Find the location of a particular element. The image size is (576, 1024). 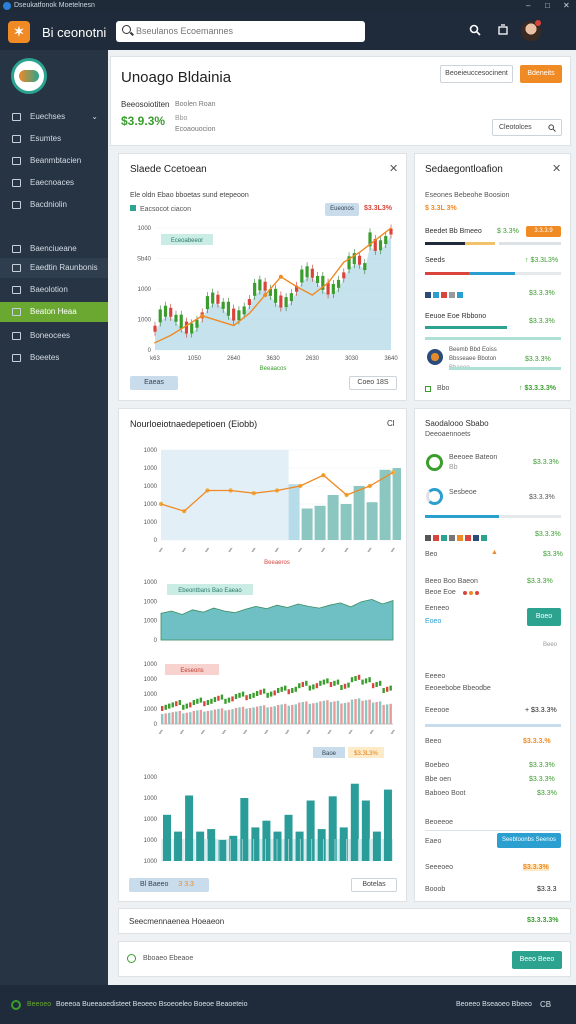

sidebar-item-5: Bacdniolin is located at coordinates (54, 205).